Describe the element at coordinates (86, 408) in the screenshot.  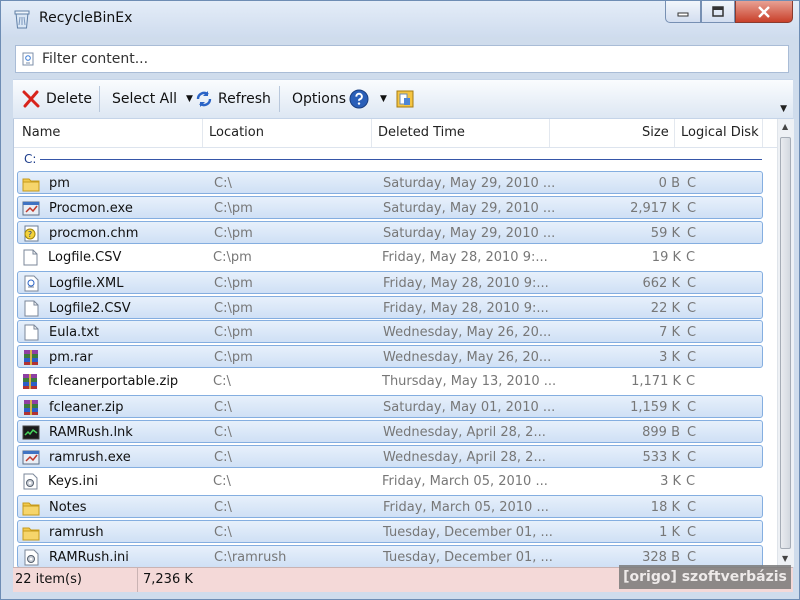
I see `file-name: fcleaner.zip` at that location.